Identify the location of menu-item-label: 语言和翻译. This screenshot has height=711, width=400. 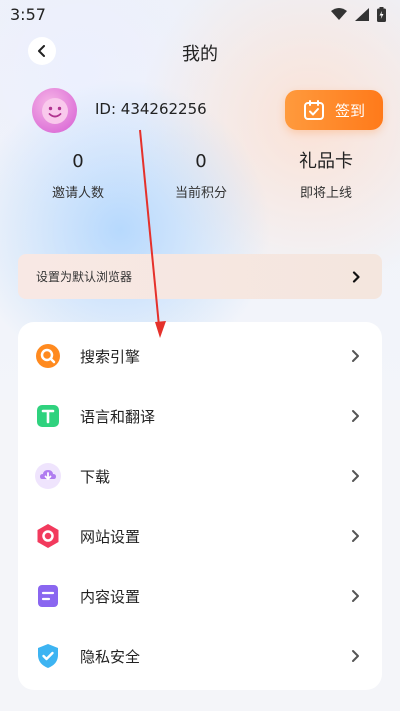
(118, 416).